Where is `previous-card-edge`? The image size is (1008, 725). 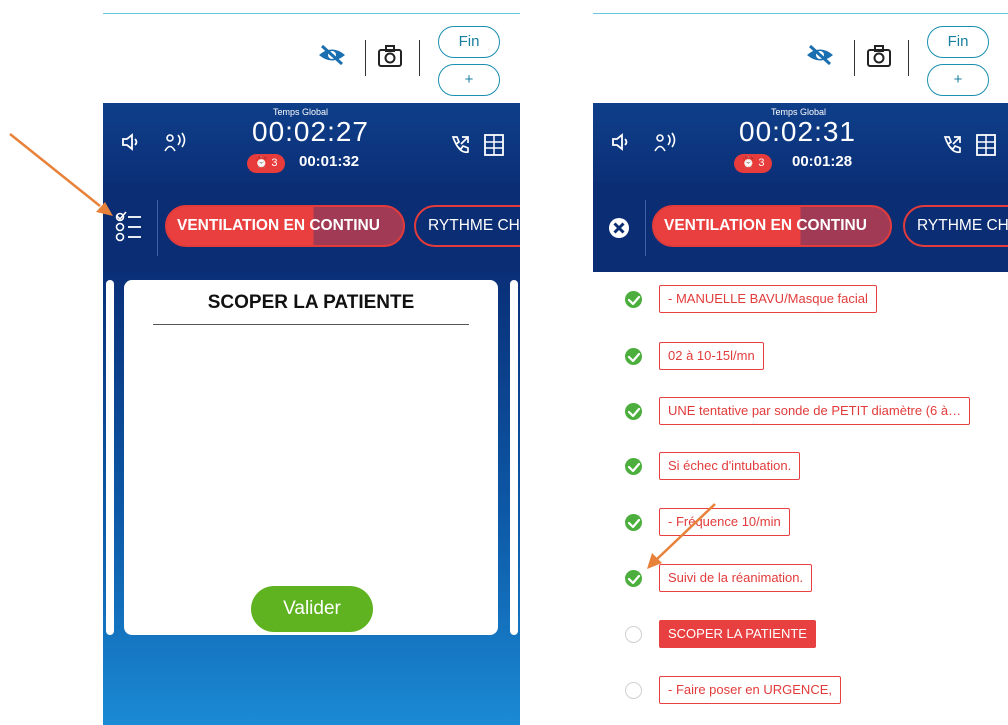
previous-card-edge is located at coordinates (110, 457).